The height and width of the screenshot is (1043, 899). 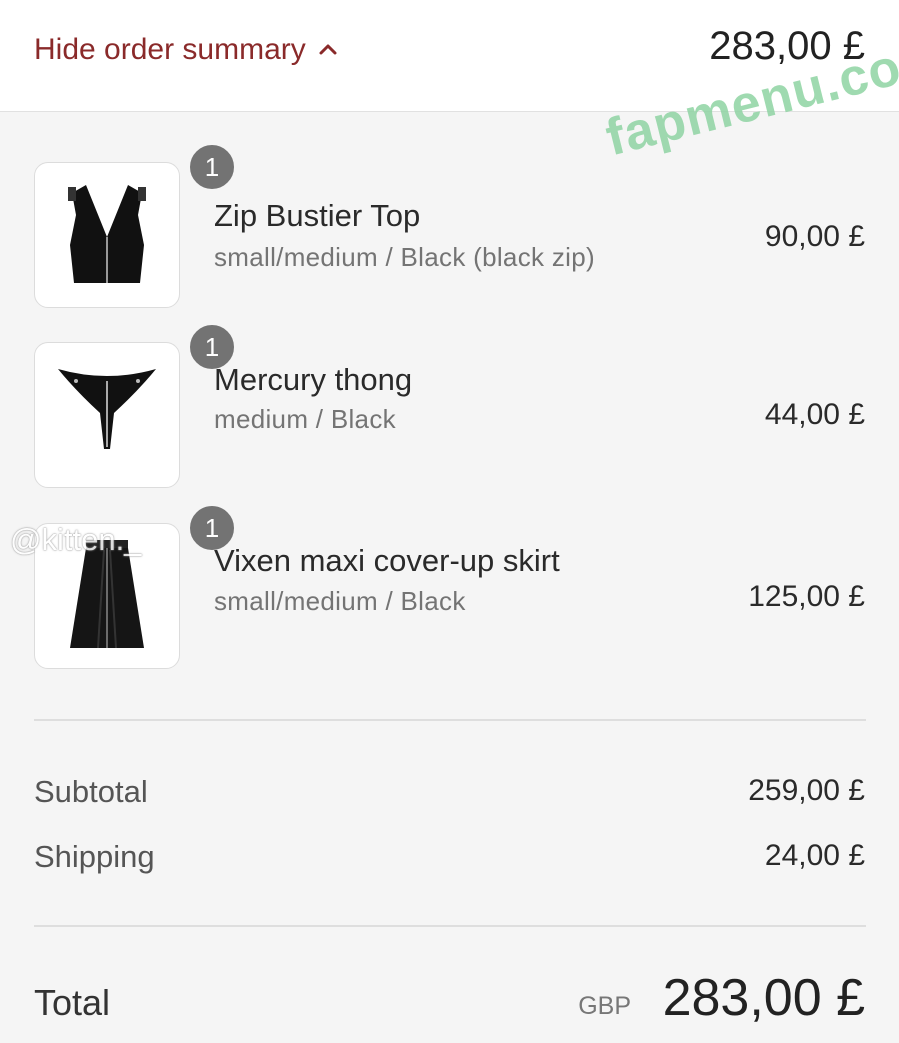 I want to click on item-variant: small/medium / Black, so click(x=340, y=601).